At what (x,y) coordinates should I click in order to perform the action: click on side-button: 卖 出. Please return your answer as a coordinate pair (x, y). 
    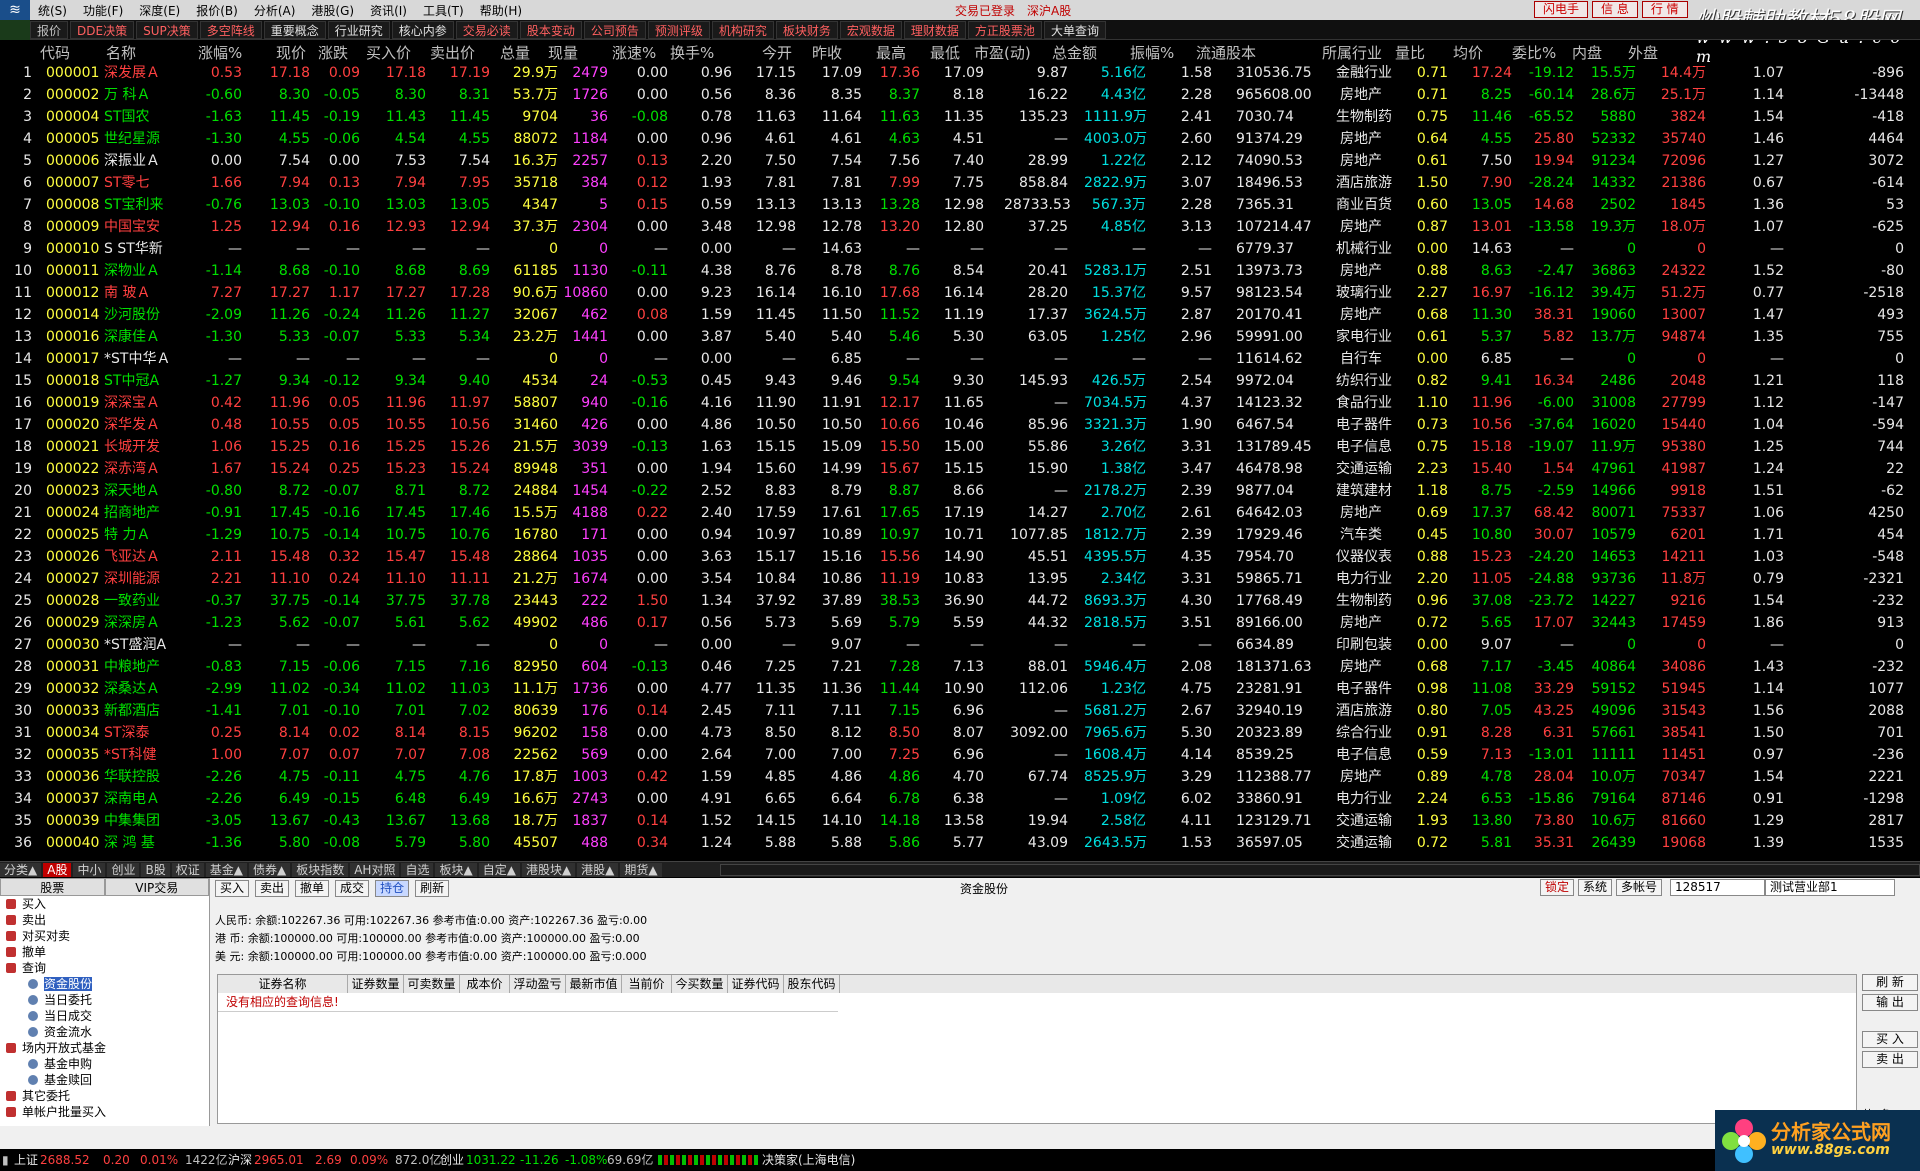
    Looking at the image, I should click on (1890, 1059).